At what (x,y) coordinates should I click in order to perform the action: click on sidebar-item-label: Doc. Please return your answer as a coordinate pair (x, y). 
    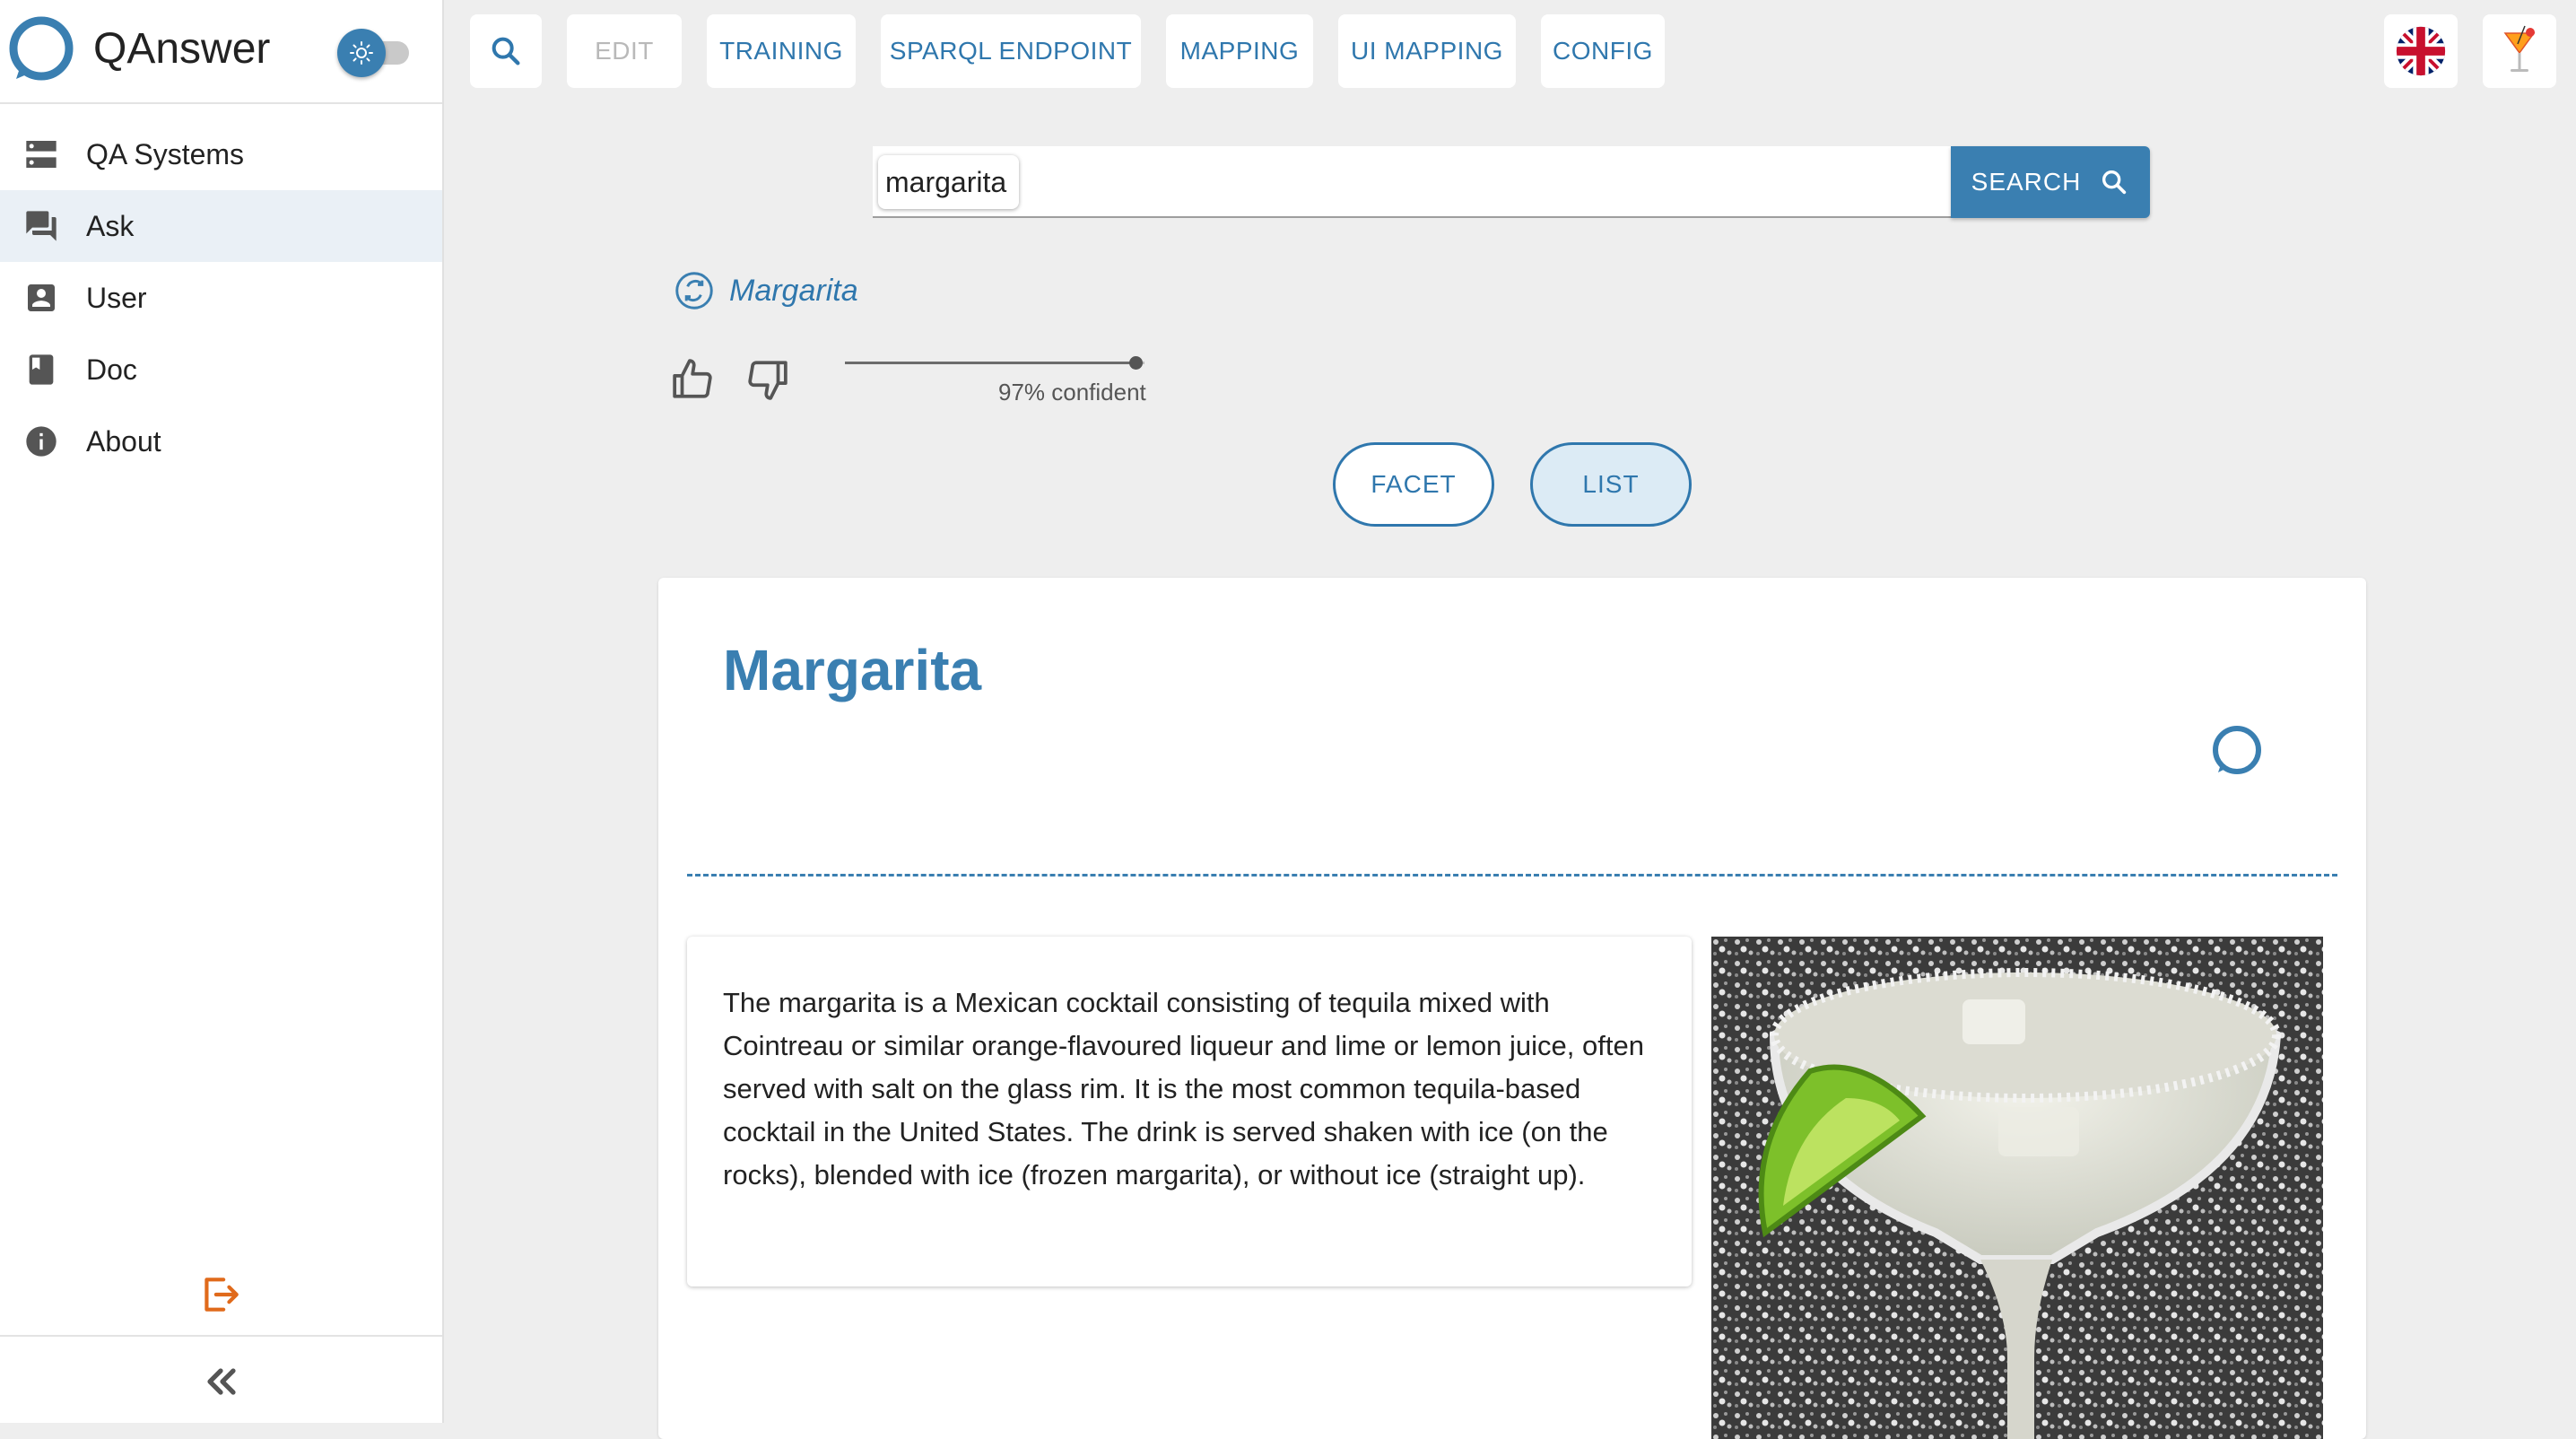
    Looking at the image, I should click on (111, 369).